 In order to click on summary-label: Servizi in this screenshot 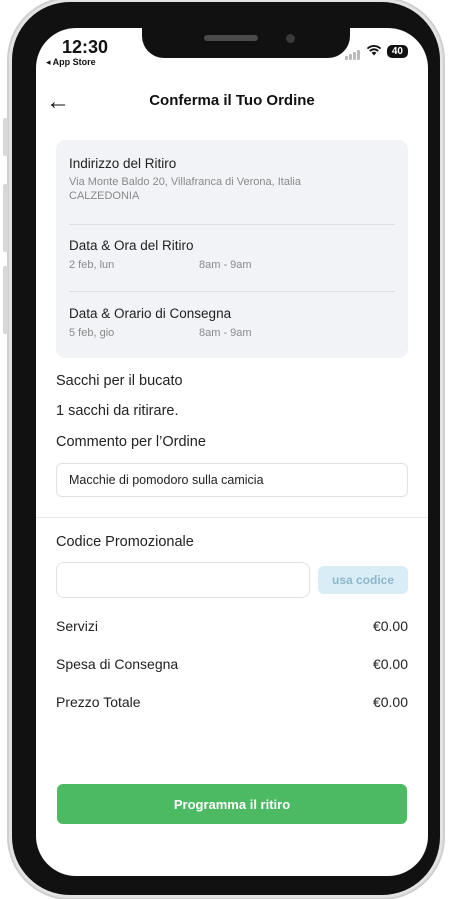, I will do `click(77, 626)`.